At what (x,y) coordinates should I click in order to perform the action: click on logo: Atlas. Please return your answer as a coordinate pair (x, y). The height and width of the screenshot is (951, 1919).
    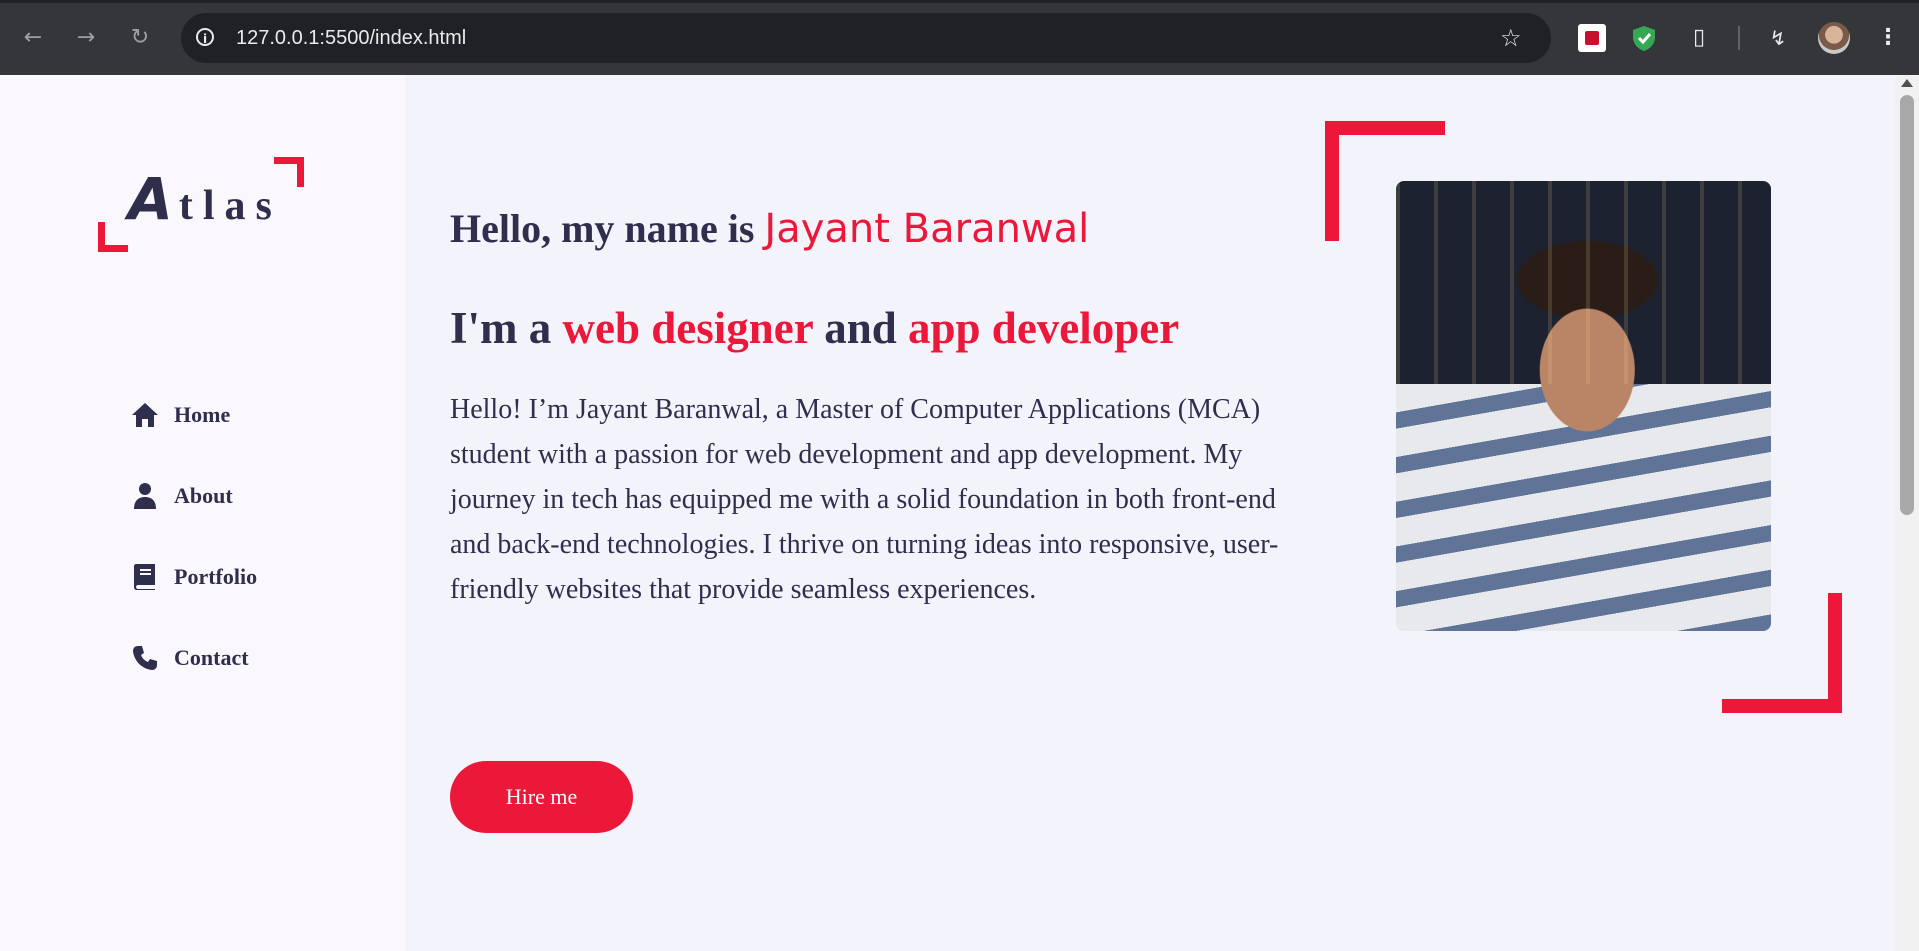
    Looking at the image, I should click on (203, 206).